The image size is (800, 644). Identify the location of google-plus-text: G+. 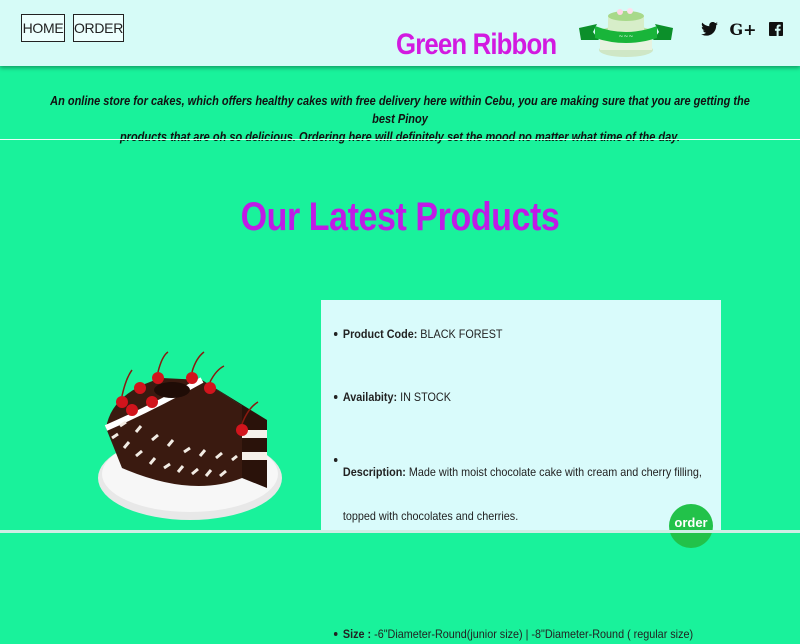
(743, 29).